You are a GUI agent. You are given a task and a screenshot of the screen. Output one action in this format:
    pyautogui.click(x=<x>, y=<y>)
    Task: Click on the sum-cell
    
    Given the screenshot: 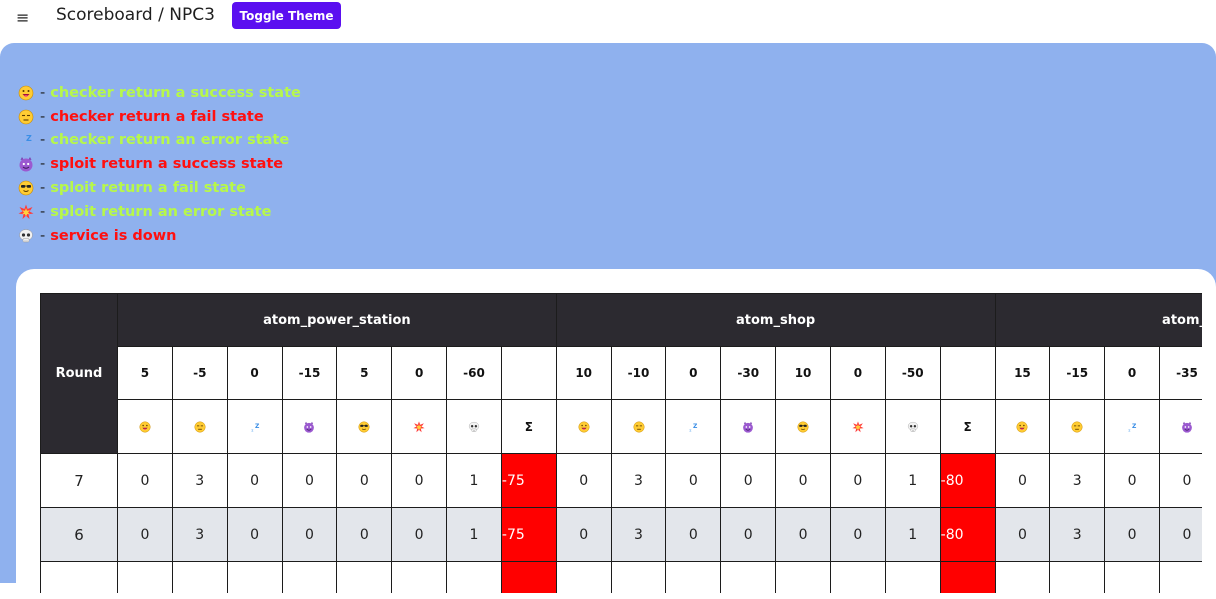 What is the action you would take?
    pyautogui.click(x=528, y=577)
    